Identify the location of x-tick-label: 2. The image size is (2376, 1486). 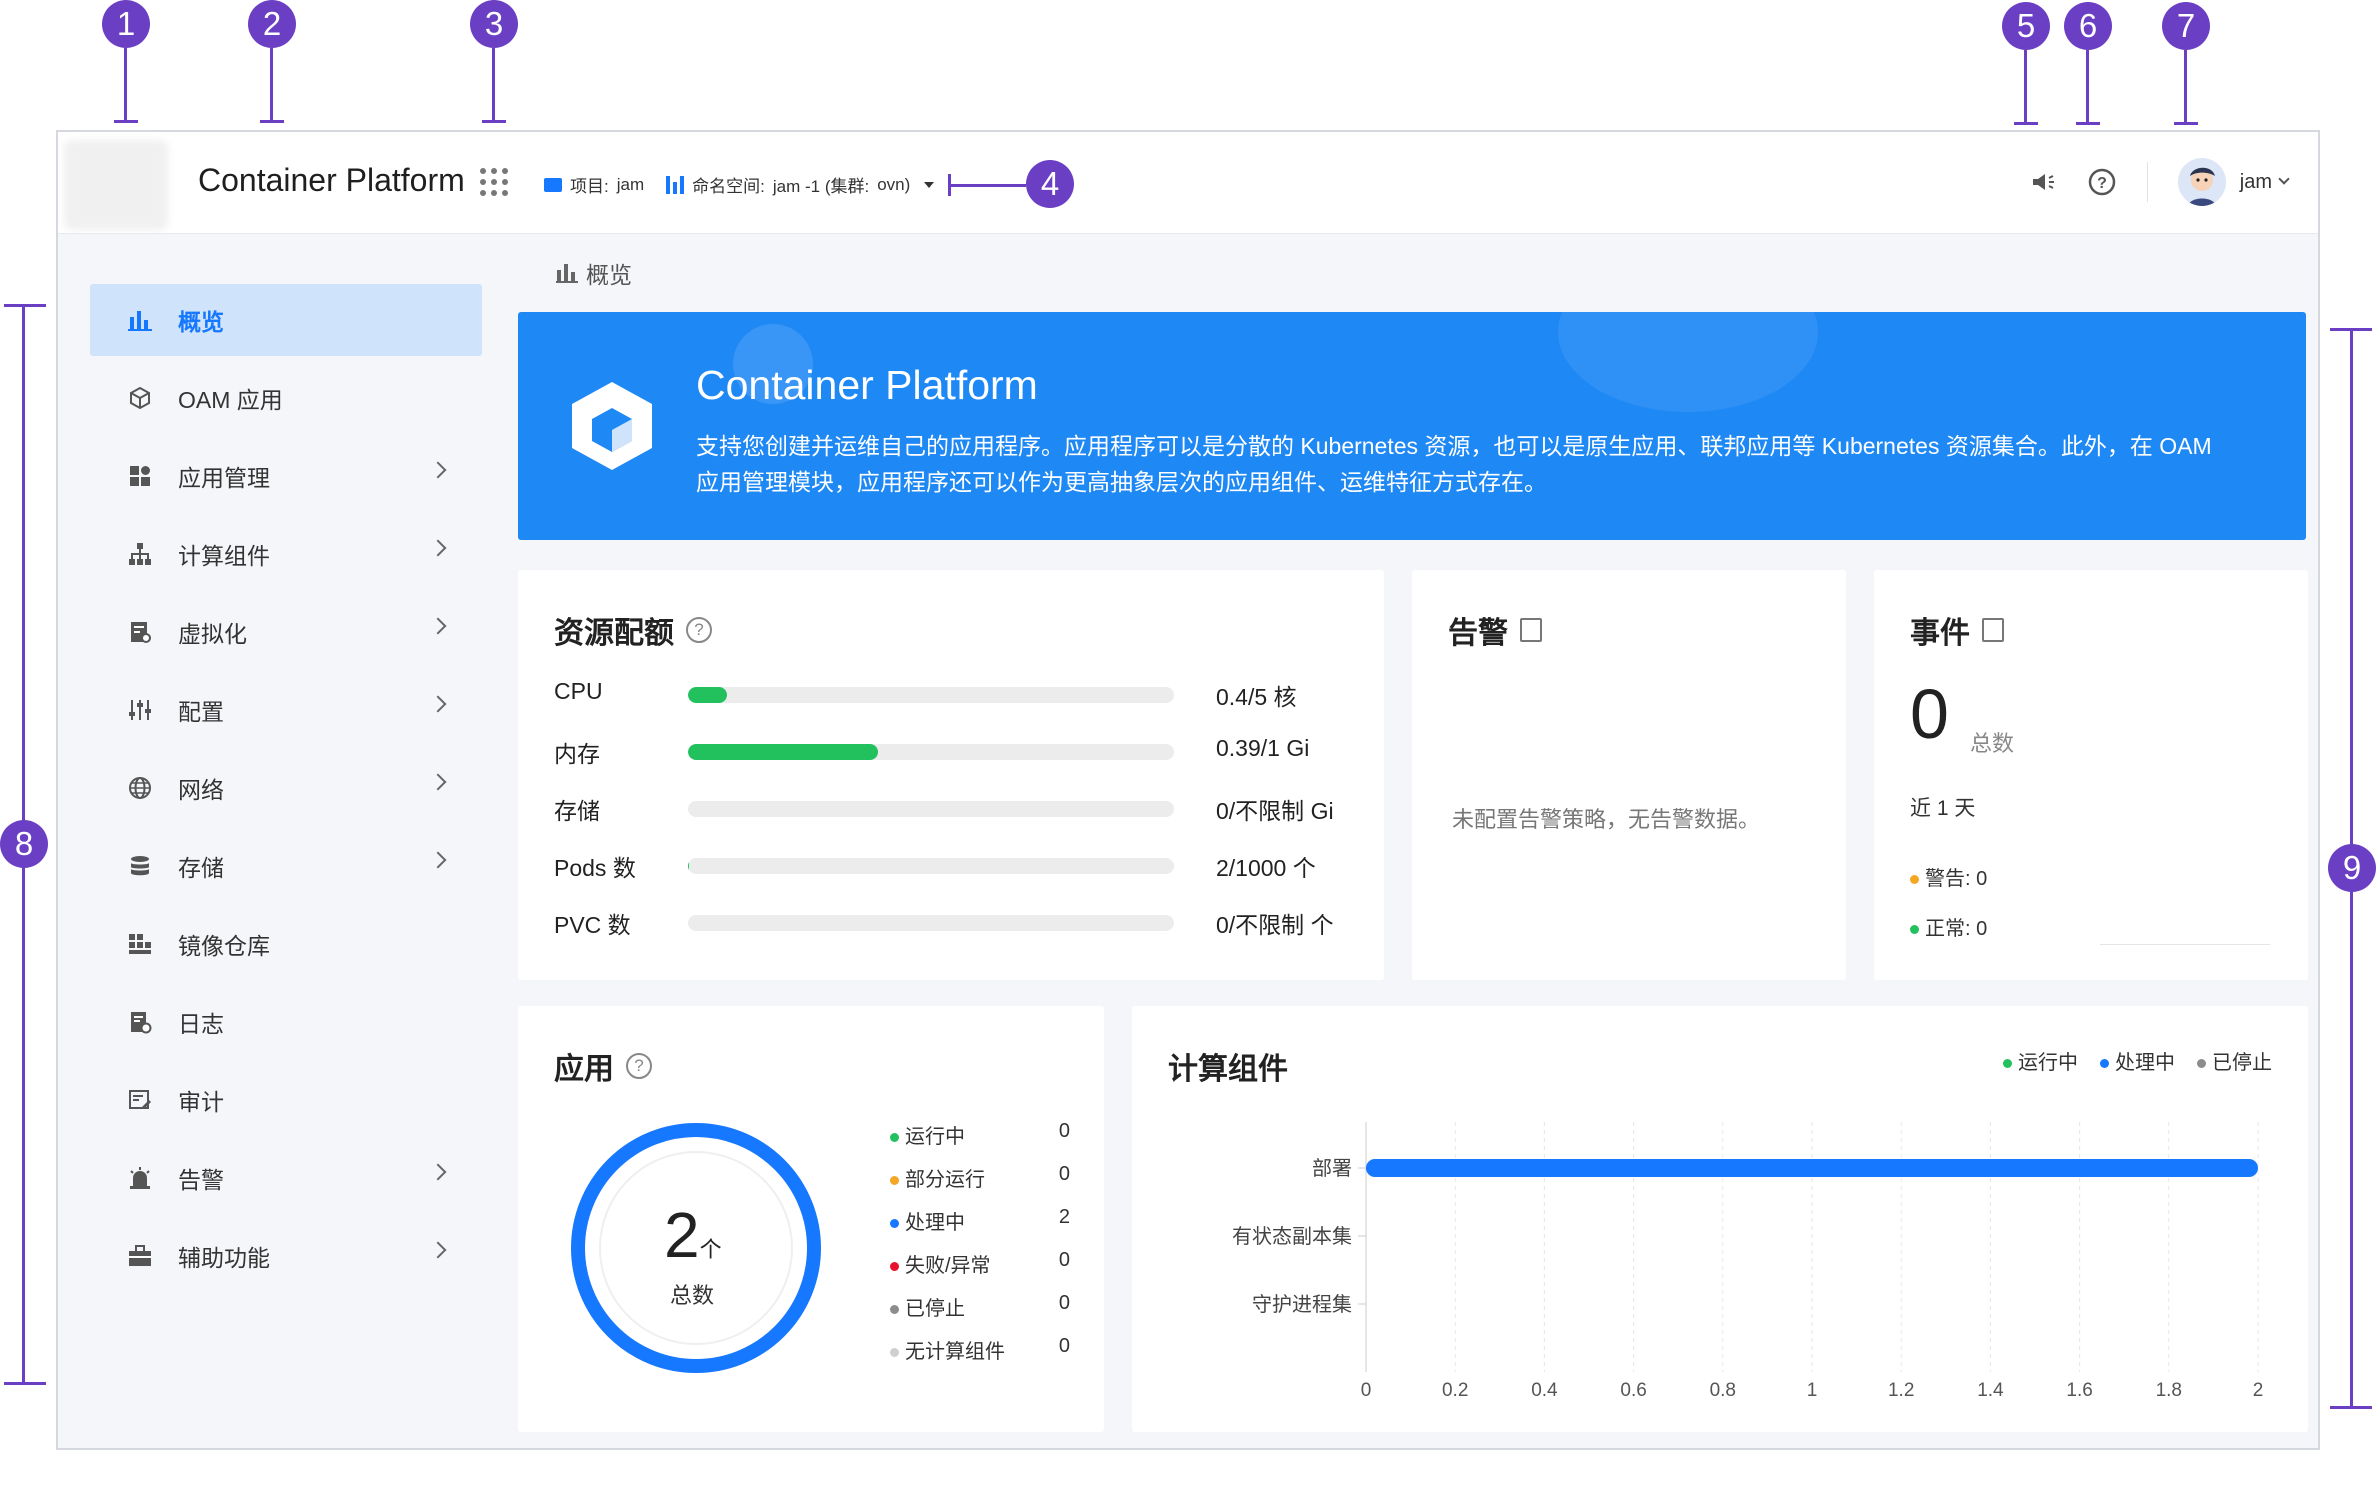
(2258, 1390).